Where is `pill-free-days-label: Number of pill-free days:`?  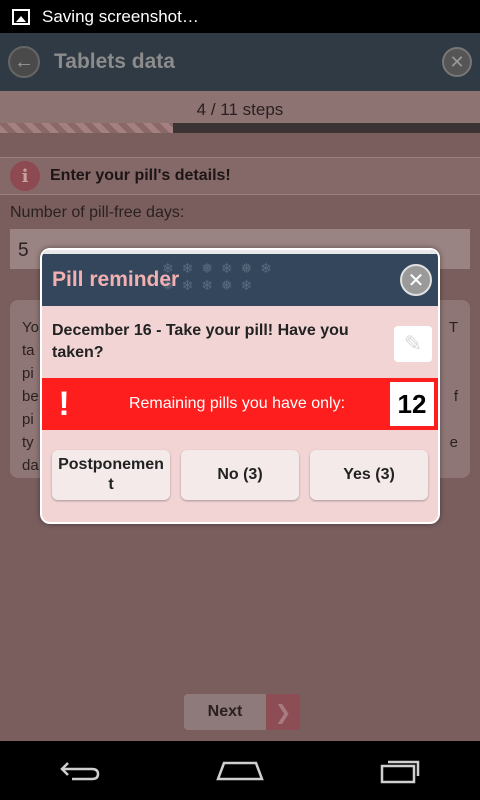 pill-free-days-label: Number of pill-free days: is located at coordinates (97, 212).